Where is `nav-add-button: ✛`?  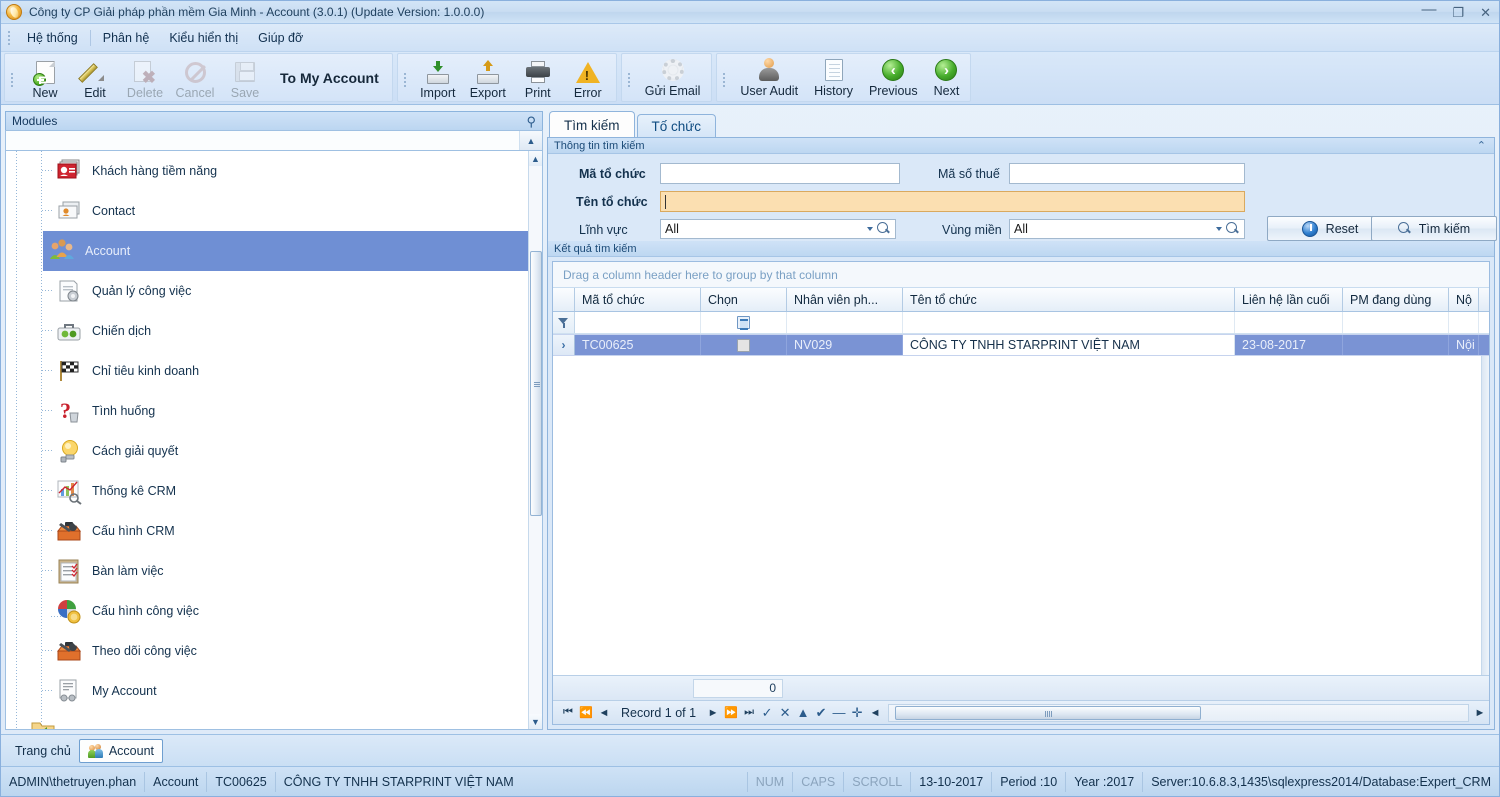
nav-add-button: ✛ is located at coordinates (857, 713).